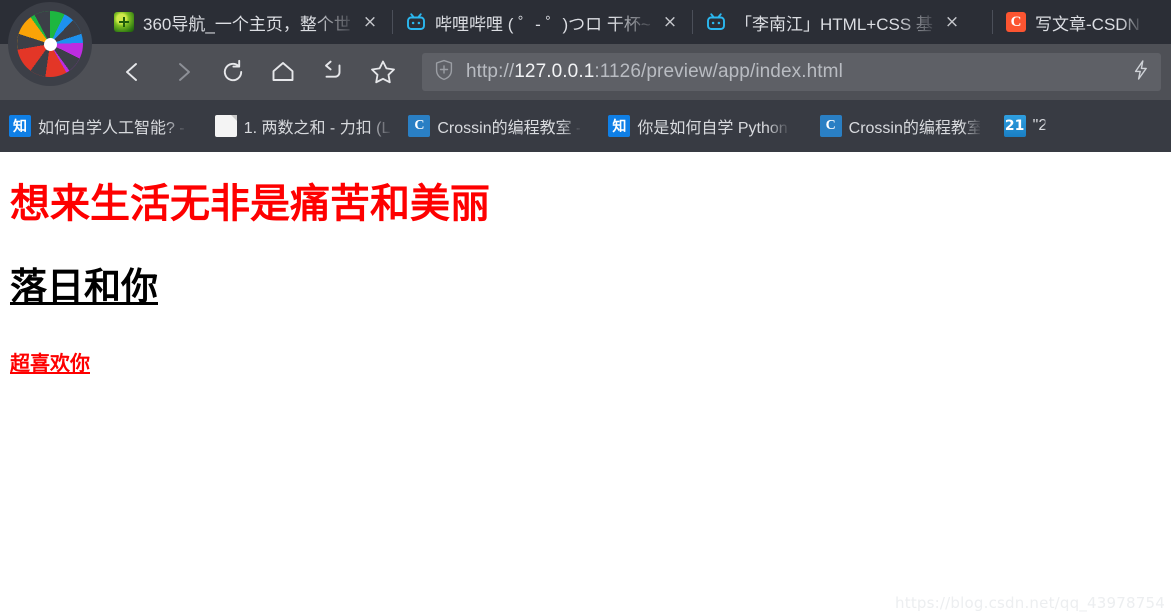  Describe the element at coordinates (834, 24) in the screenshot. I see `tab-title: 「李南江」HTML+CSS 基` at that location.